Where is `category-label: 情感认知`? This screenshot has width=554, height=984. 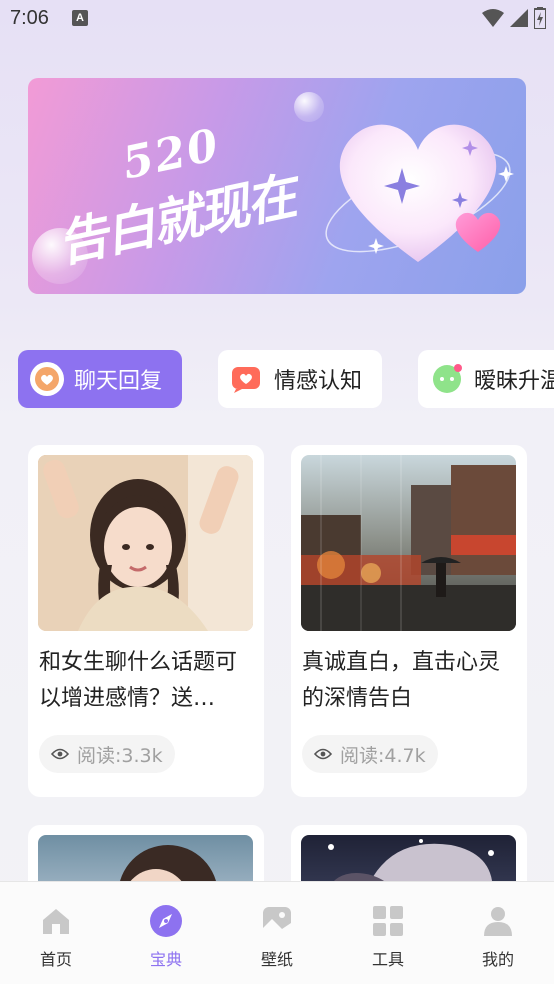
category-label: 情感认知 is located at coordinates (318, 381).